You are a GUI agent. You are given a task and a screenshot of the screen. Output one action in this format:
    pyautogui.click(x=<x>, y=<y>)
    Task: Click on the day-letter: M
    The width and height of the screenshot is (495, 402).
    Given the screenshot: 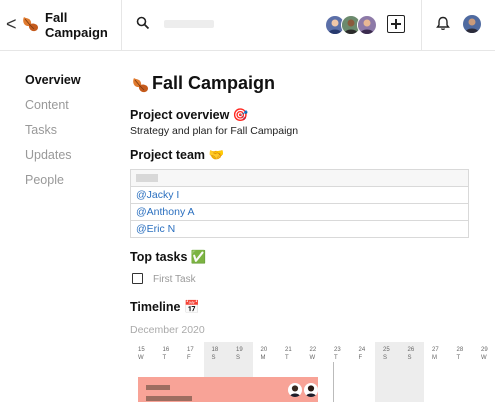 What is the action you would take?
    pyautogui.click(x=263, y=358)
    